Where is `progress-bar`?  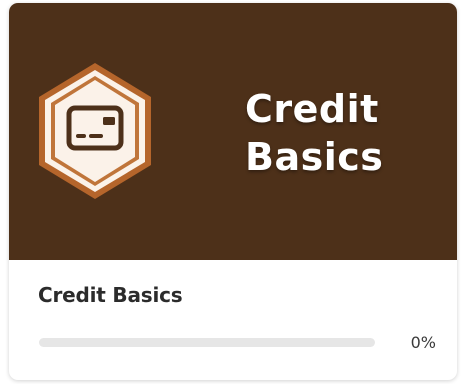
progress-bar is located at coordinates (207, 342).